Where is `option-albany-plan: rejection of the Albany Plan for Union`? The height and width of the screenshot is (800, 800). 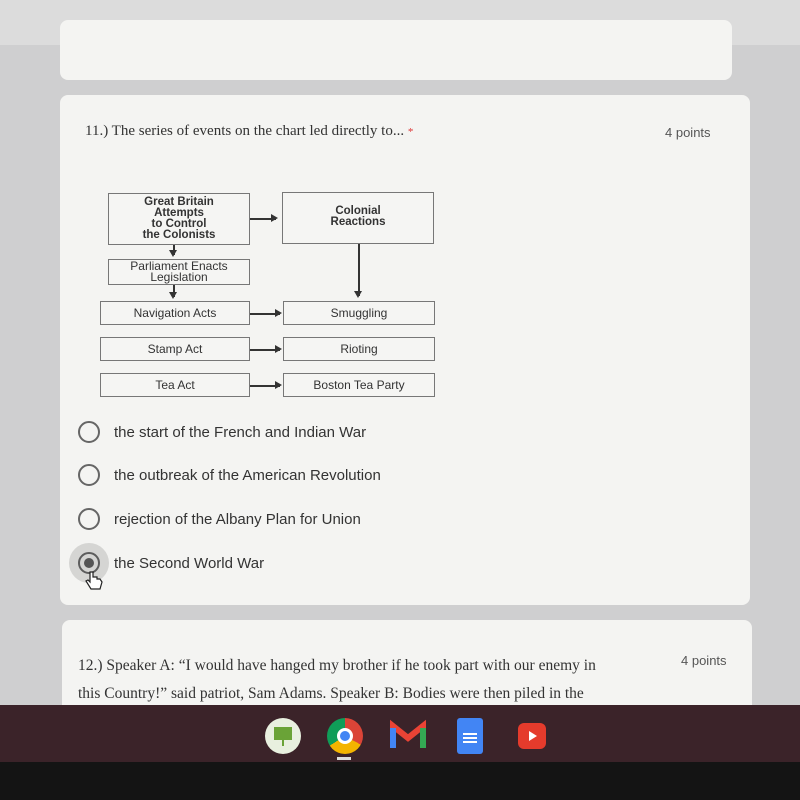
option-albany-plan: rejection of the Albany Plan for Union is located at coordinates (219, 519).